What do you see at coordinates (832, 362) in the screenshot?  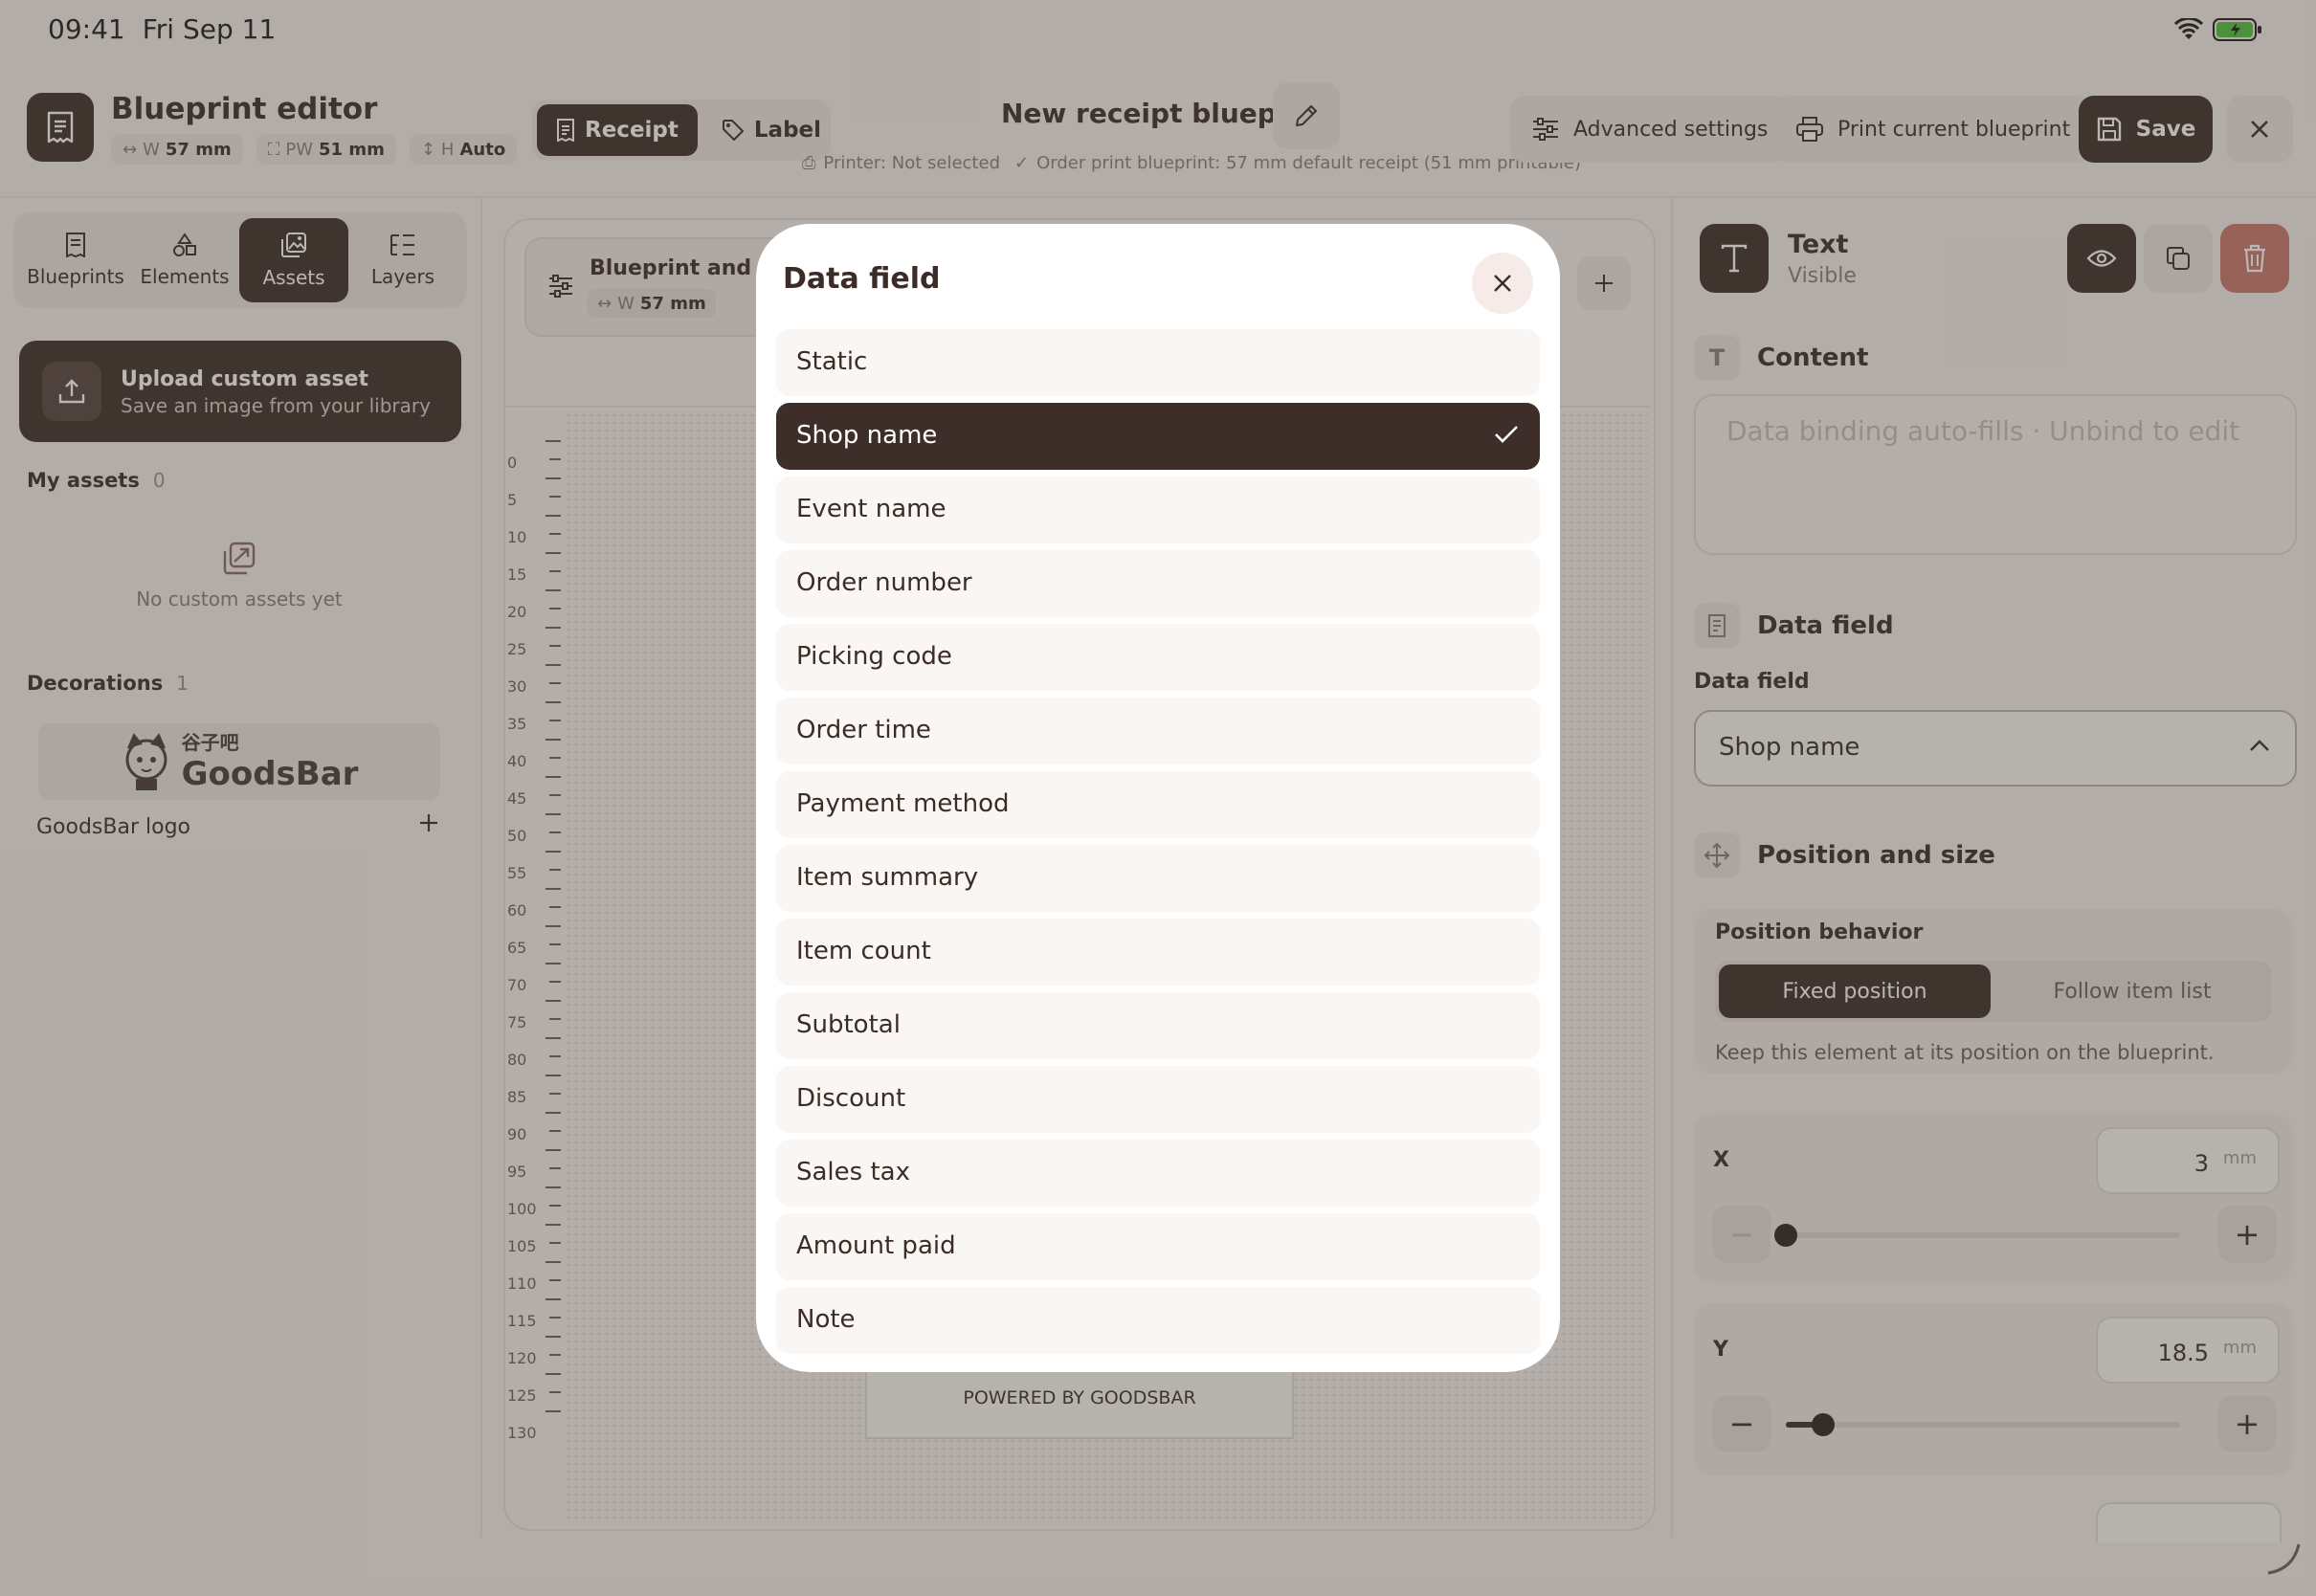 I see `option-label: Static` at bounding box center [832, 362].